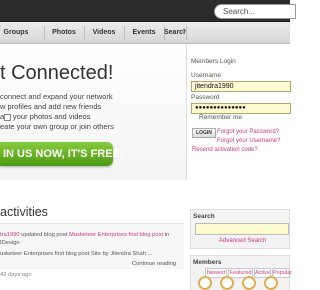  I want to click on hero-feature-item: are your photos and videos, so click(45, 116).